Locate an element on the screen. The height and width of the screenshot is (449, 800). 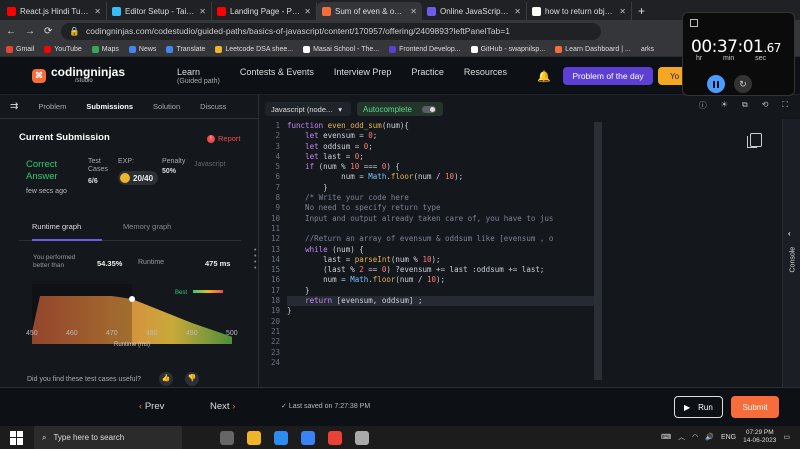
task-view-icon is located at coordinates (227, 437).